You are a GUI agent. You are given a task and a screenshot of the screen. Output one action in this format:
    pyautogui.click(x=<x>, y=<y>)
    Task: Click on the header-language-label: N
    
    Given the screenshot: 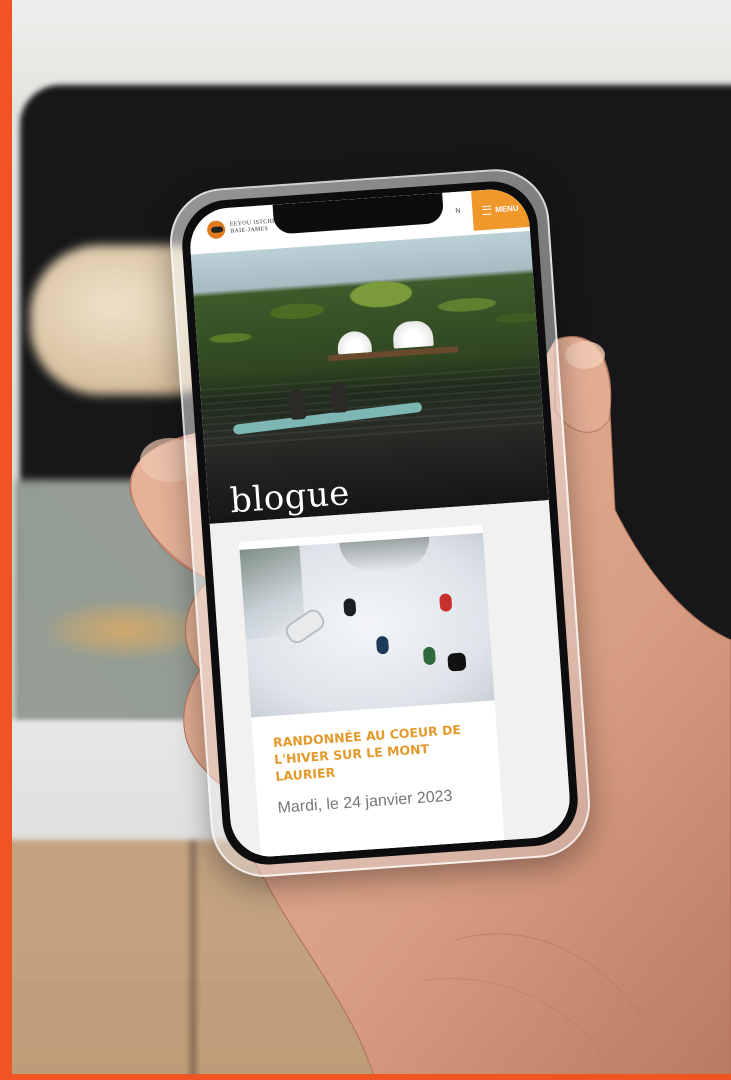 What is the action you would take?
    pyautogui.click(x=458, y=211)
    